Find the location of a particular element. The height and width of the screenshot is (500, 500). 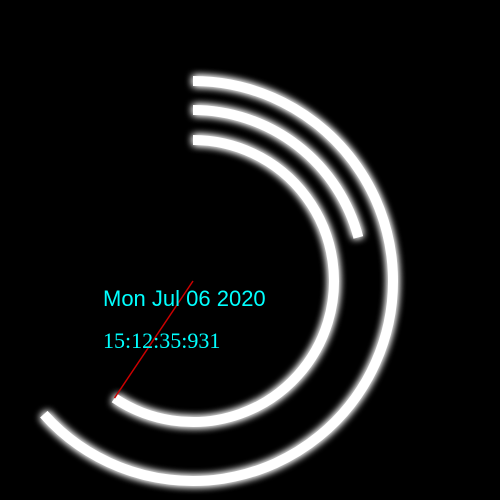

time-label: 15:12:35:931 is located at coordinates (162, 340).